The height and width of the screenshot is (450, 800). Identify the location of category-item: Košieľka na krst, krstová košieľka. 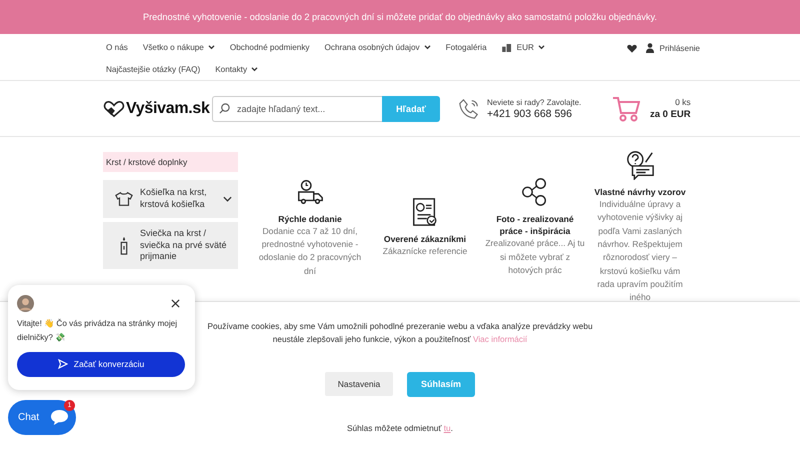
(170, 199).